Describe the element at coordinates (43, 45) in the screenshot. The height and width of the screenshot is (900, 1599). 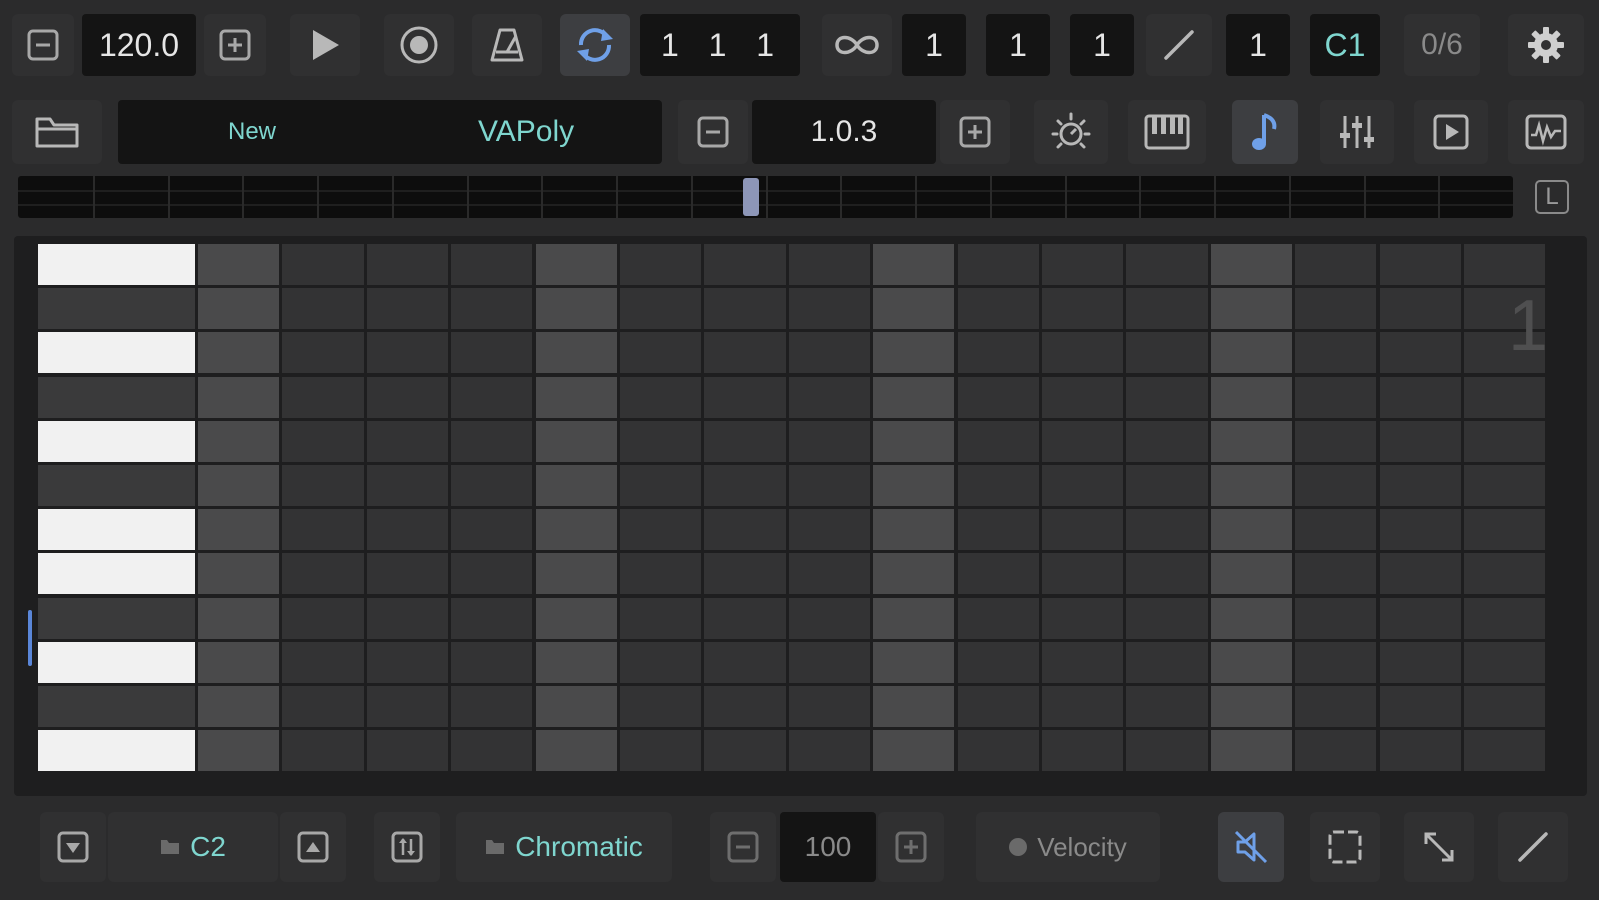
I see `tempo-decrease-button` at that location.